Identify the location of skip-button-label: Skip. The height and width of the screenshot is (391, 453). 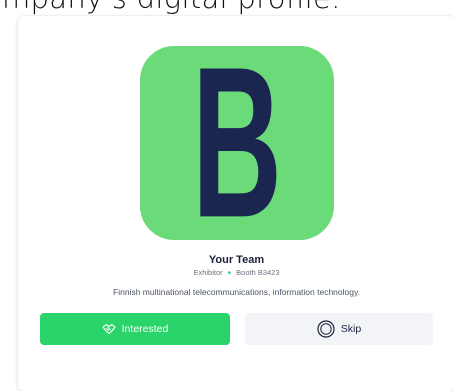
(351, 329).